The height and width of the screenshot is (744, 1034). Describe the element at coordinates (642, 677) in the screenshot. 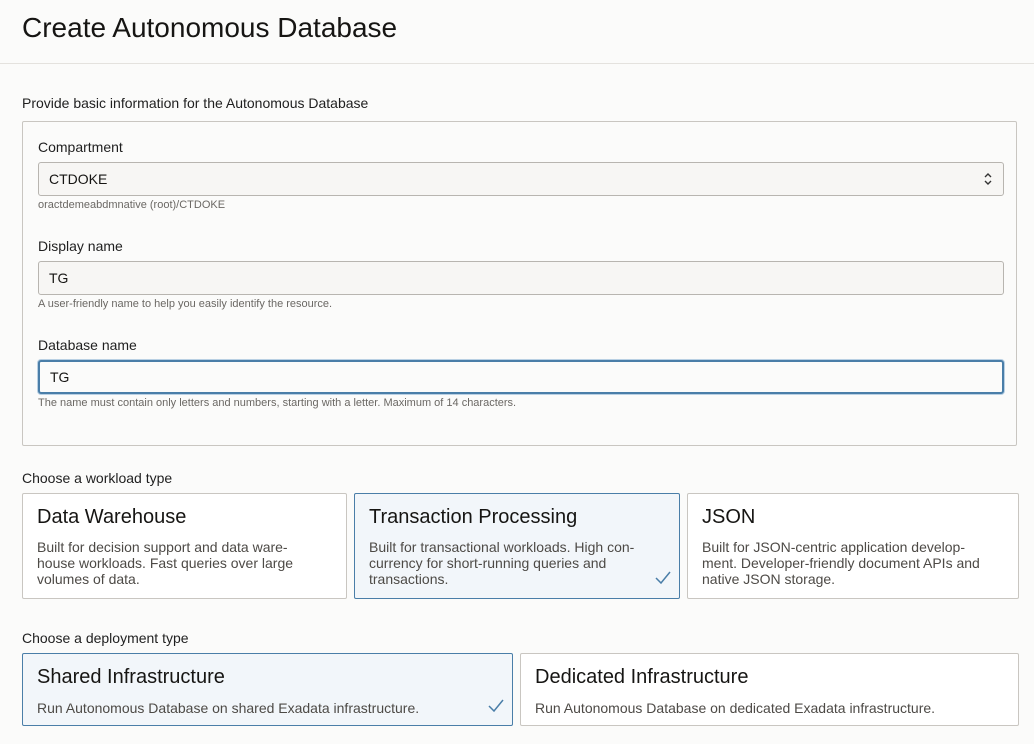

I see `card-title: Dedicated Infrastructure` at that location.